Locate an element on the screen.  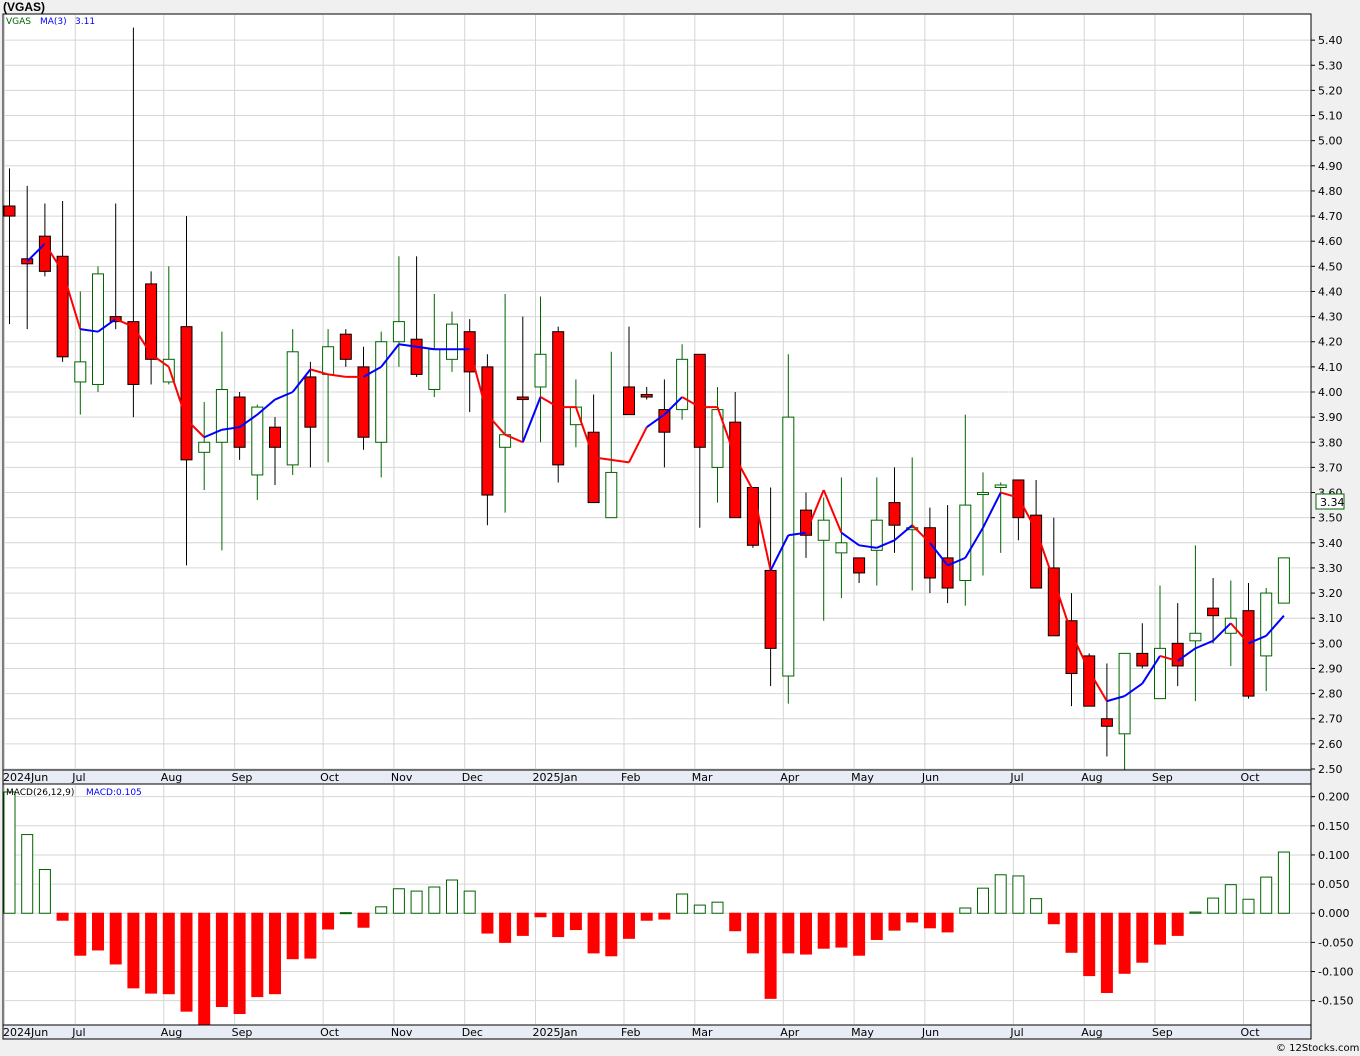
legend-ma-value: 3.11 is located at coordinates (85, 22).